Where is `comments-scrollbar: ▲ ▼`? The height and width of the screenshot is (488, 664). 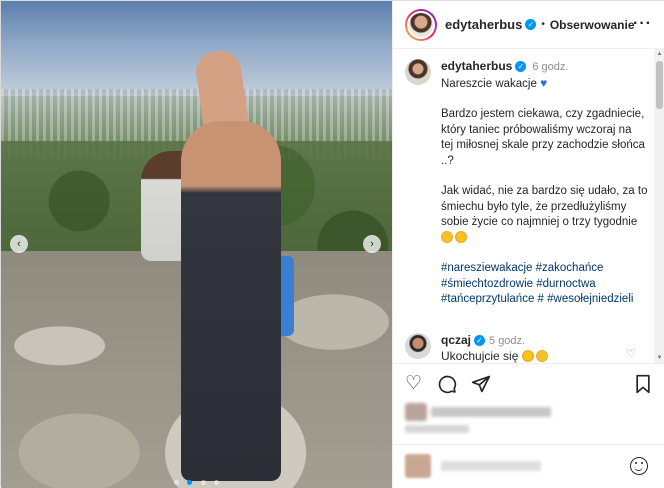 comments-scrollbar: ▲ ▼ is located at coordinates (659, 206).